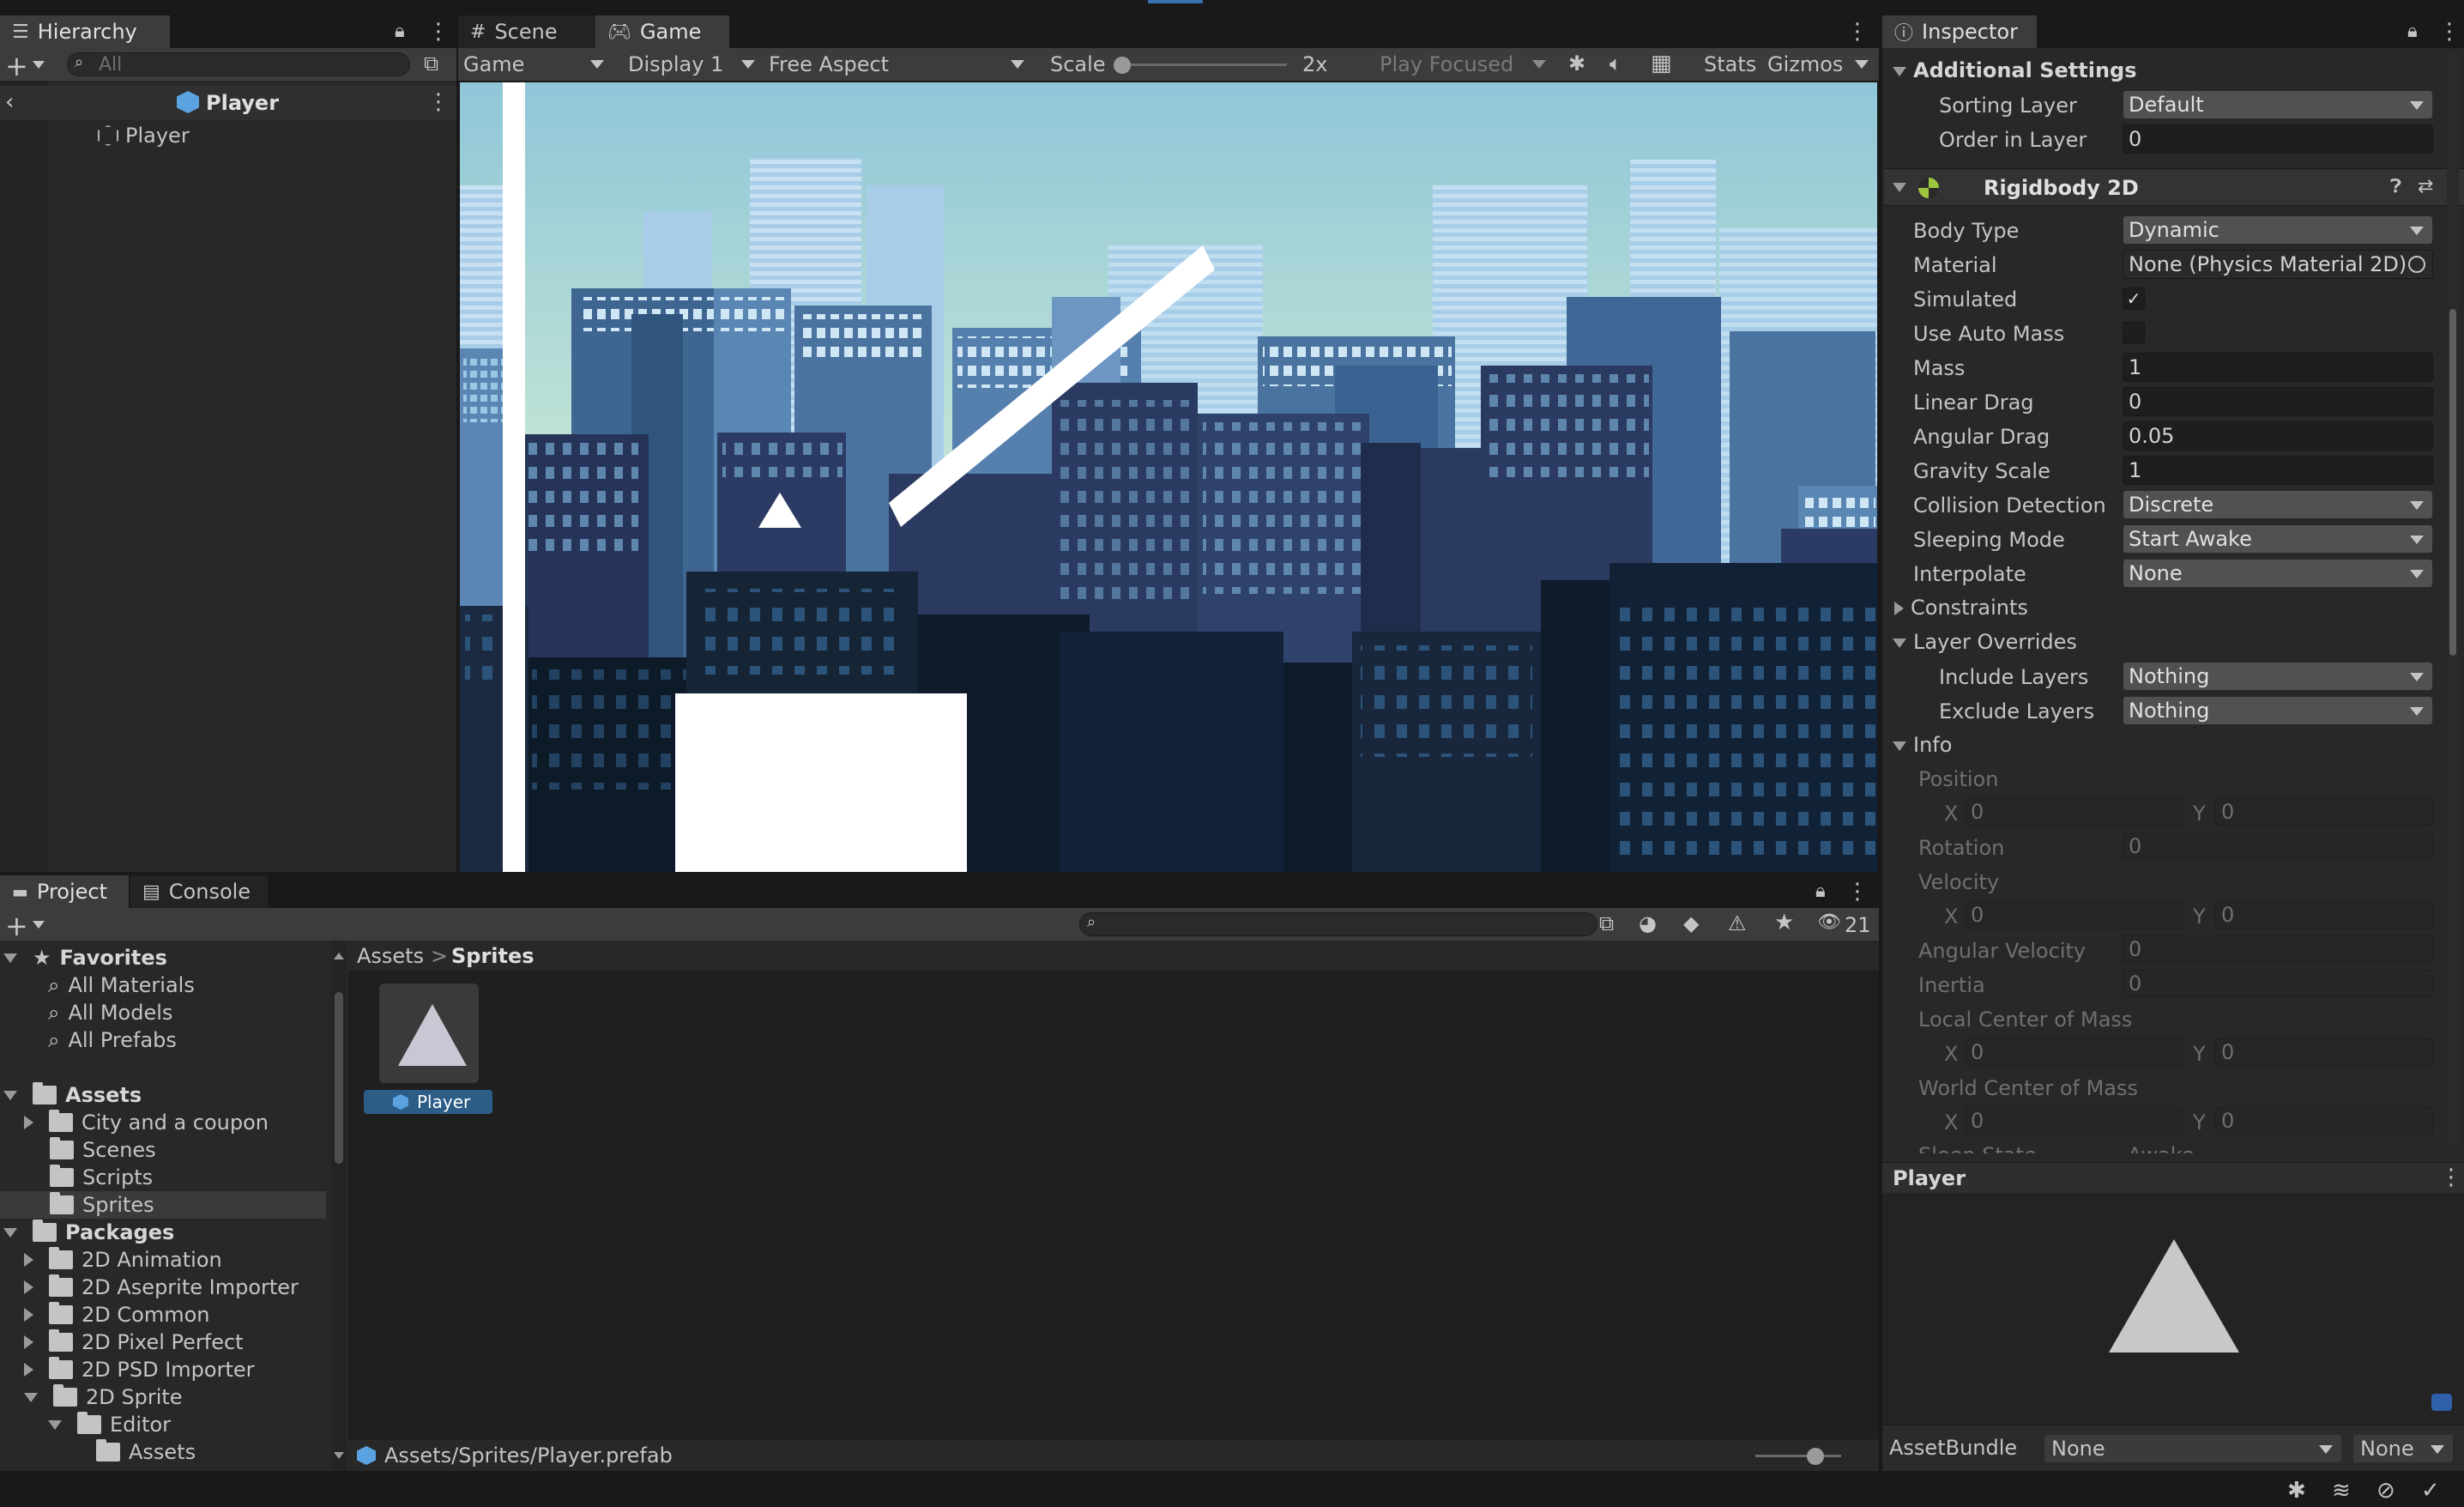  What do you see at coordinates (438, 102) in the screenshot?
I see `header-kebab-icon: ⋮` at bounding box center [438, 102].